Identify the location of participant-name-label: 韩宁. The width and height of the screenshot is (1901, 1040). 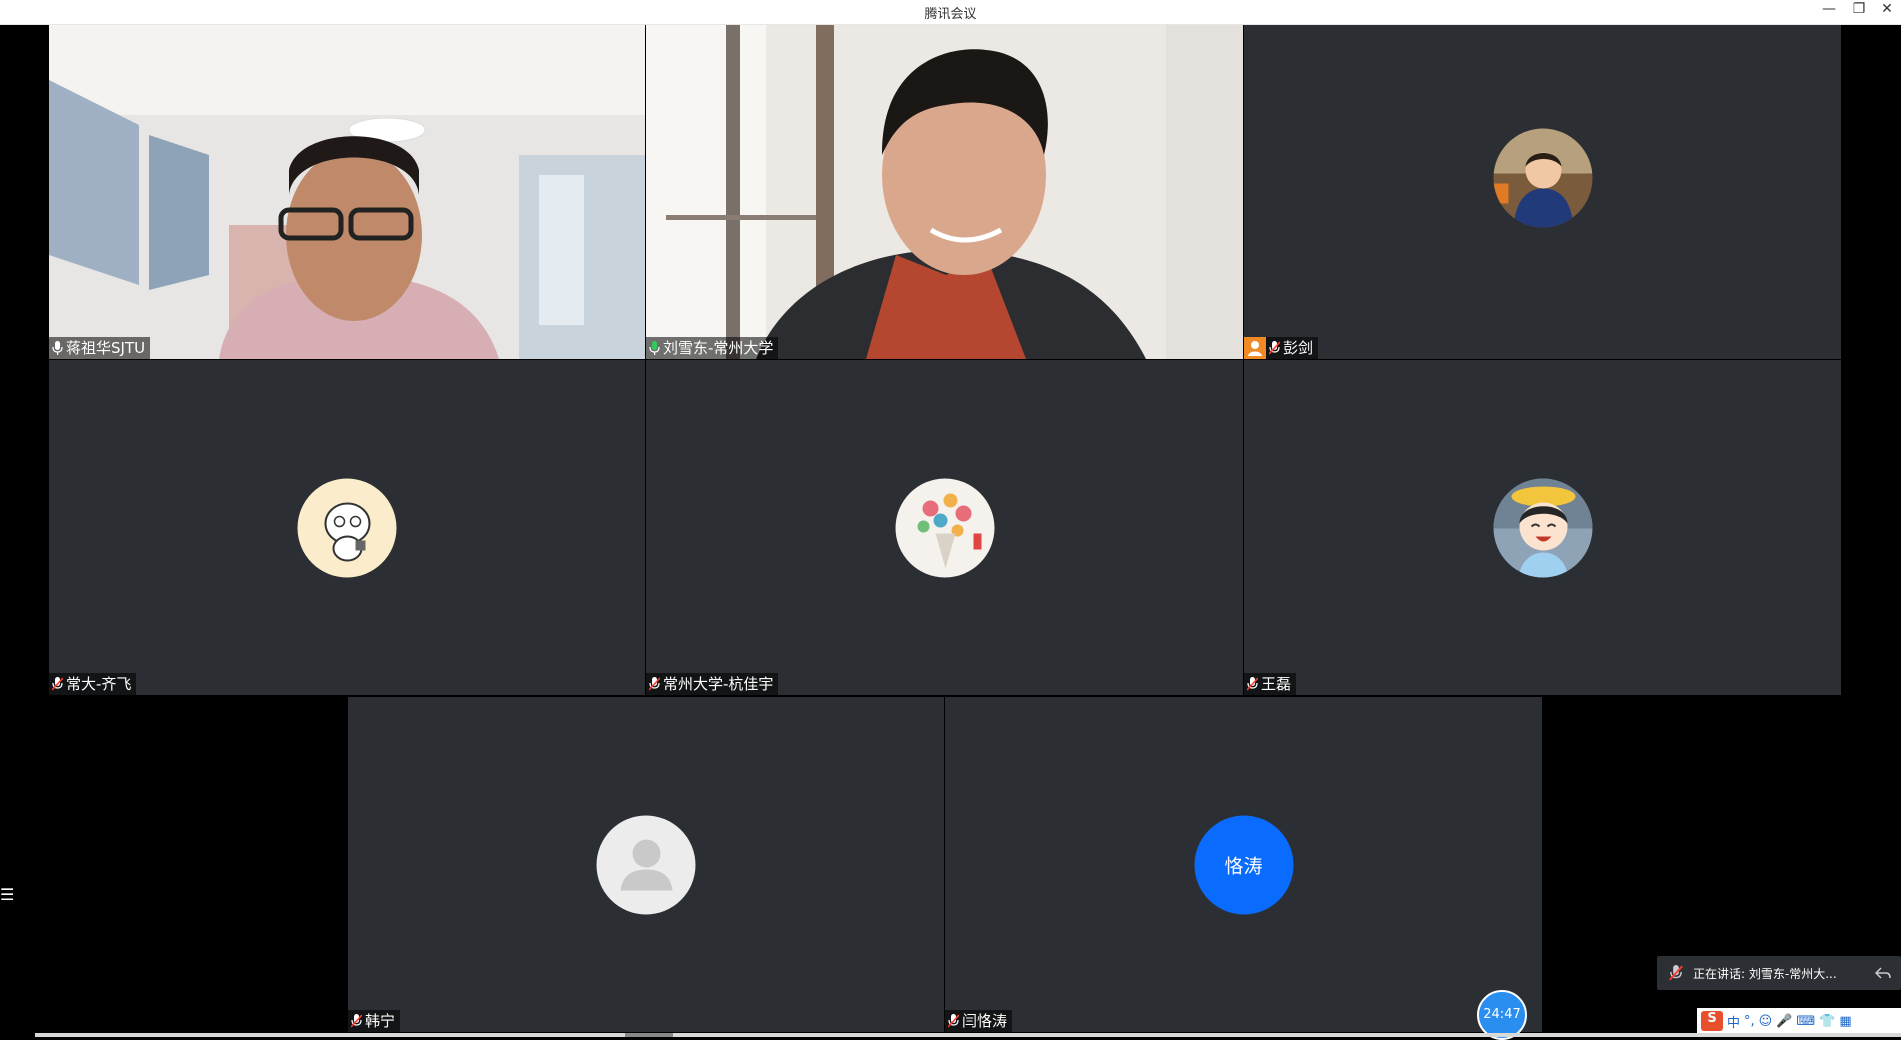
(374, 1021).